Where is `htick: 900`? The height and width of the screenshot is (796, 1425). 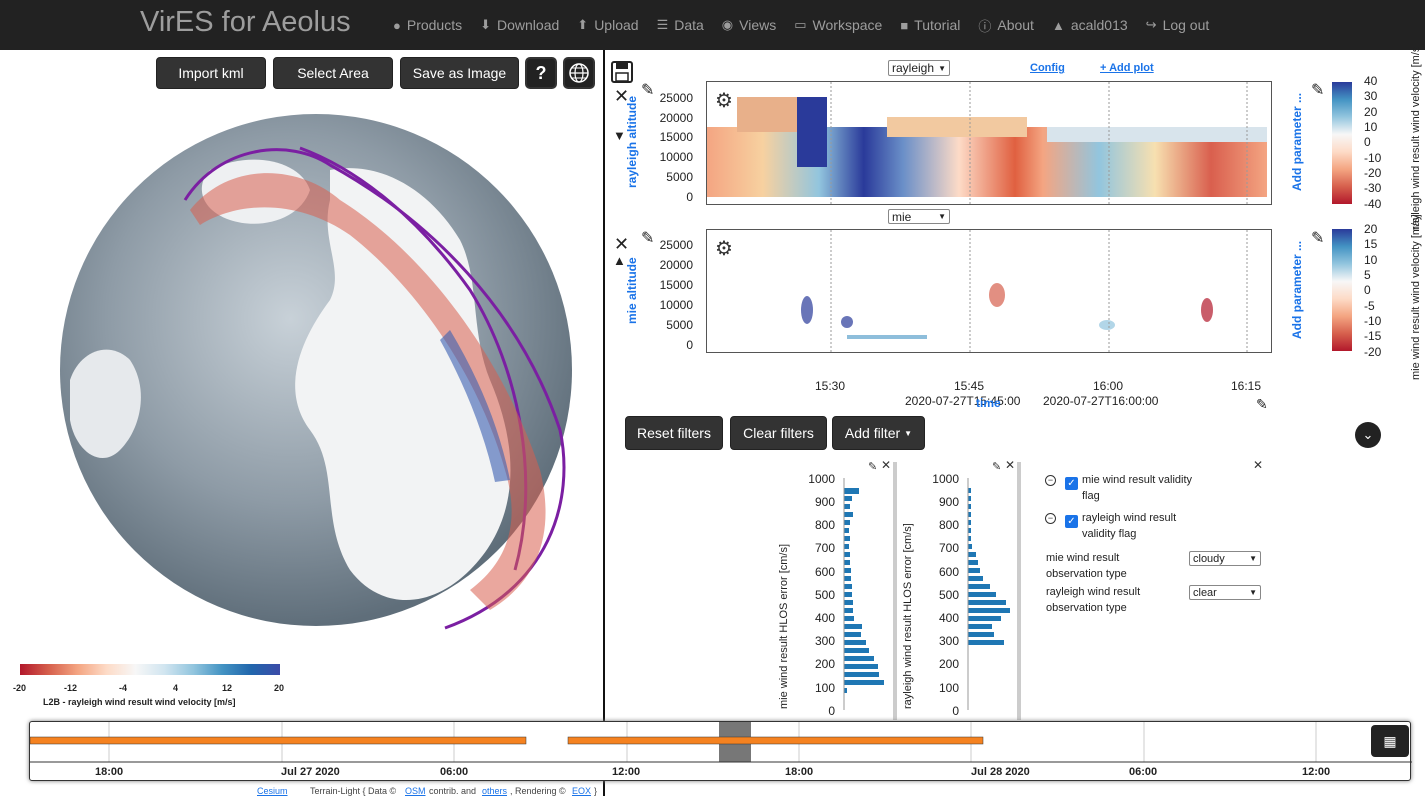
htick: 900 is located at coordinates (824, 502).